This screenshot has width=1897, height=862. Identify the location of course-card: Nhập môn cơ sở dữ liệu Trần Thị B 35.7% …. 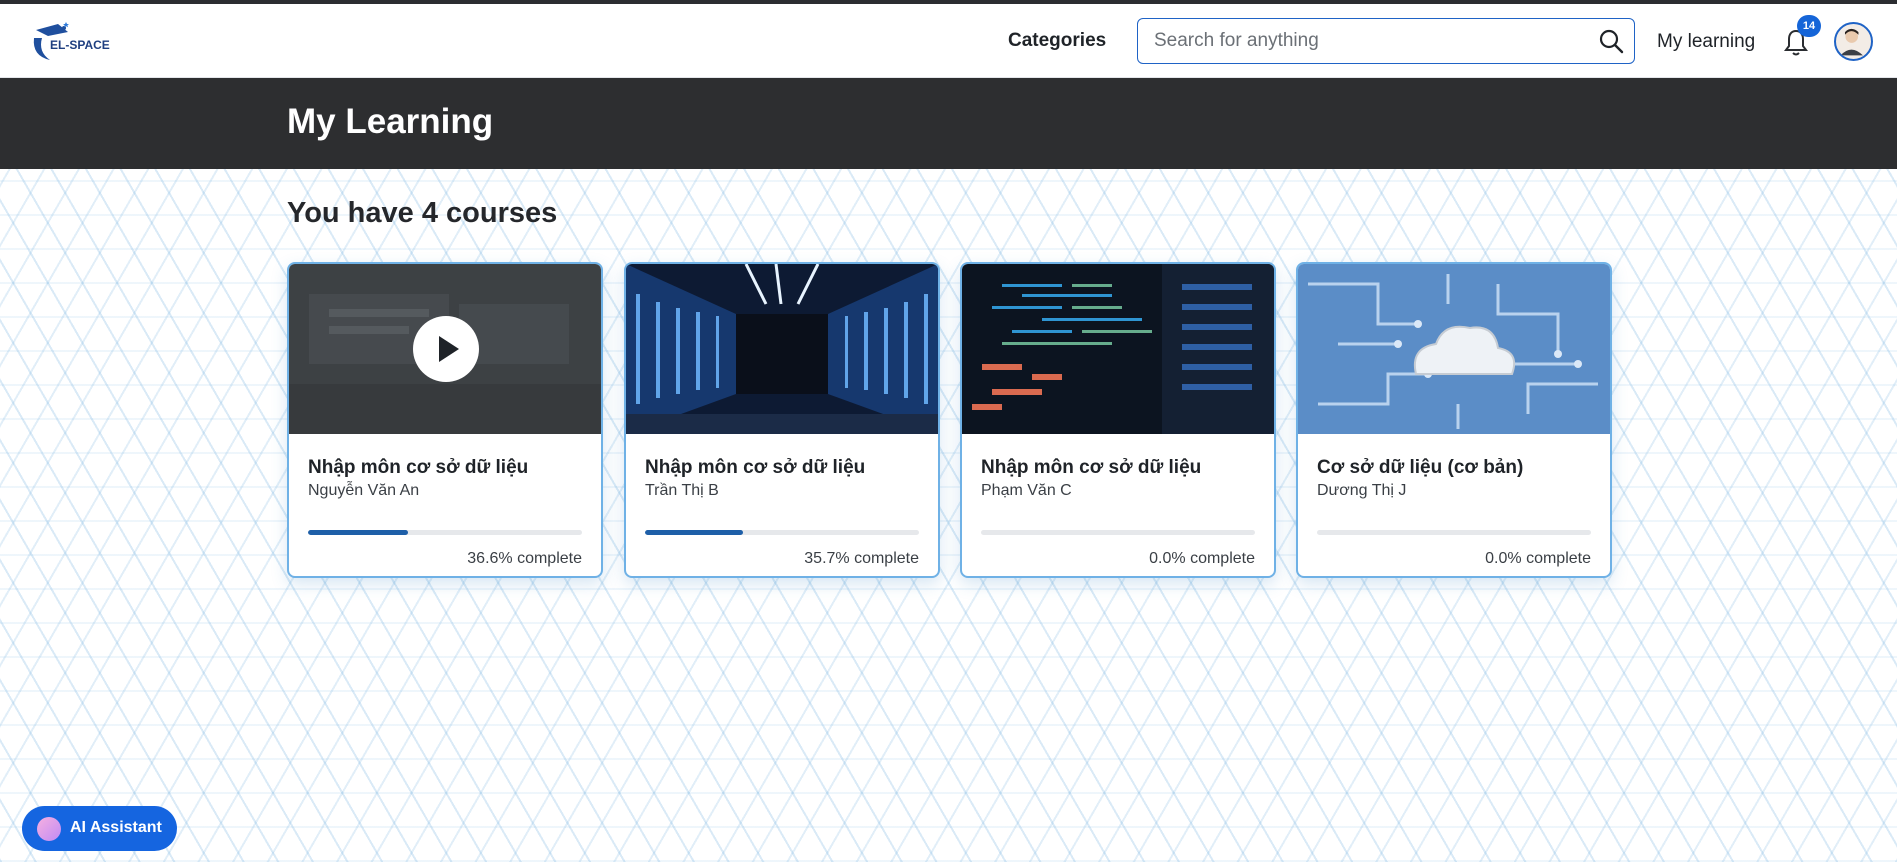
(782, 420).